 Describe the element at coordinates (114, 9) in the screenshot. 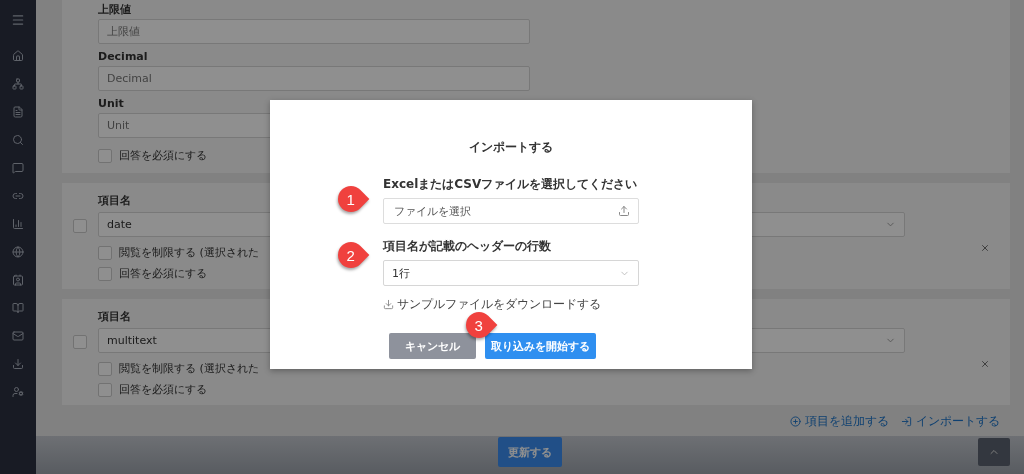

I see `field-label: 上限値` at that location.